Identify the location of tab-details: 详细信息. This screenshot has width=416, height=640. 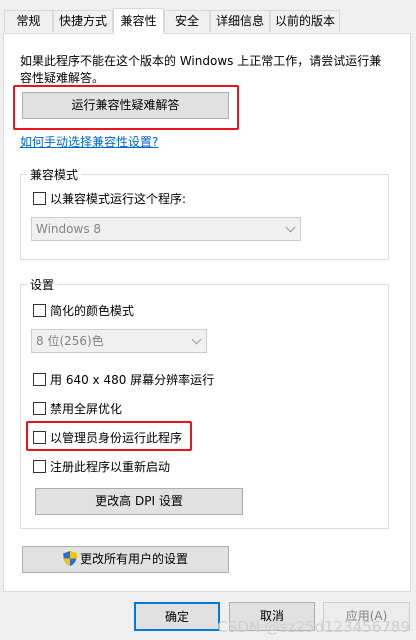
(240, 21).